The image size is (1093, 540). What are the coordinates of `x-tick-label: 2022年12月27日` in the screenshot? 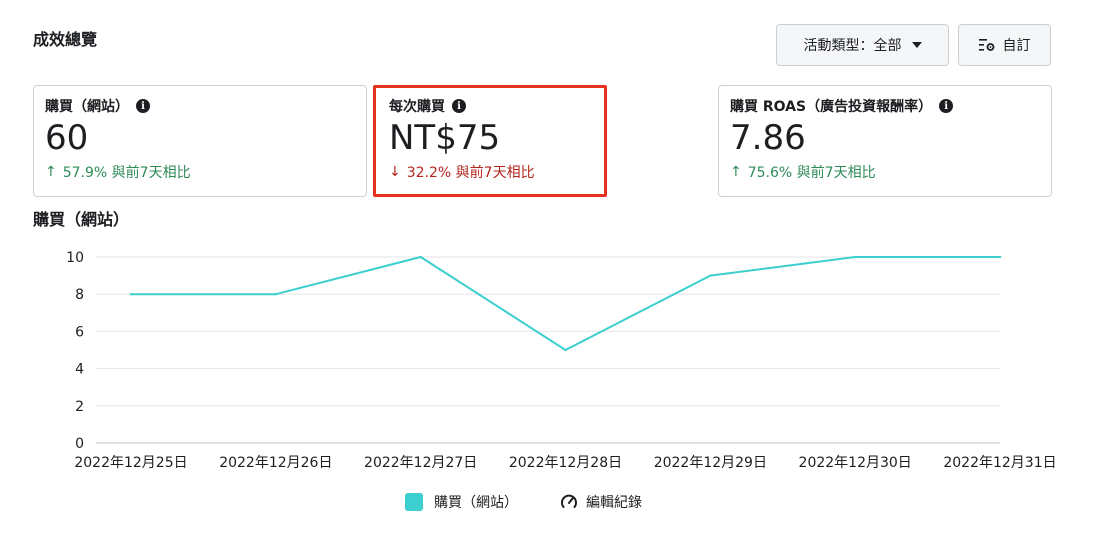 It's located at (420, 463).